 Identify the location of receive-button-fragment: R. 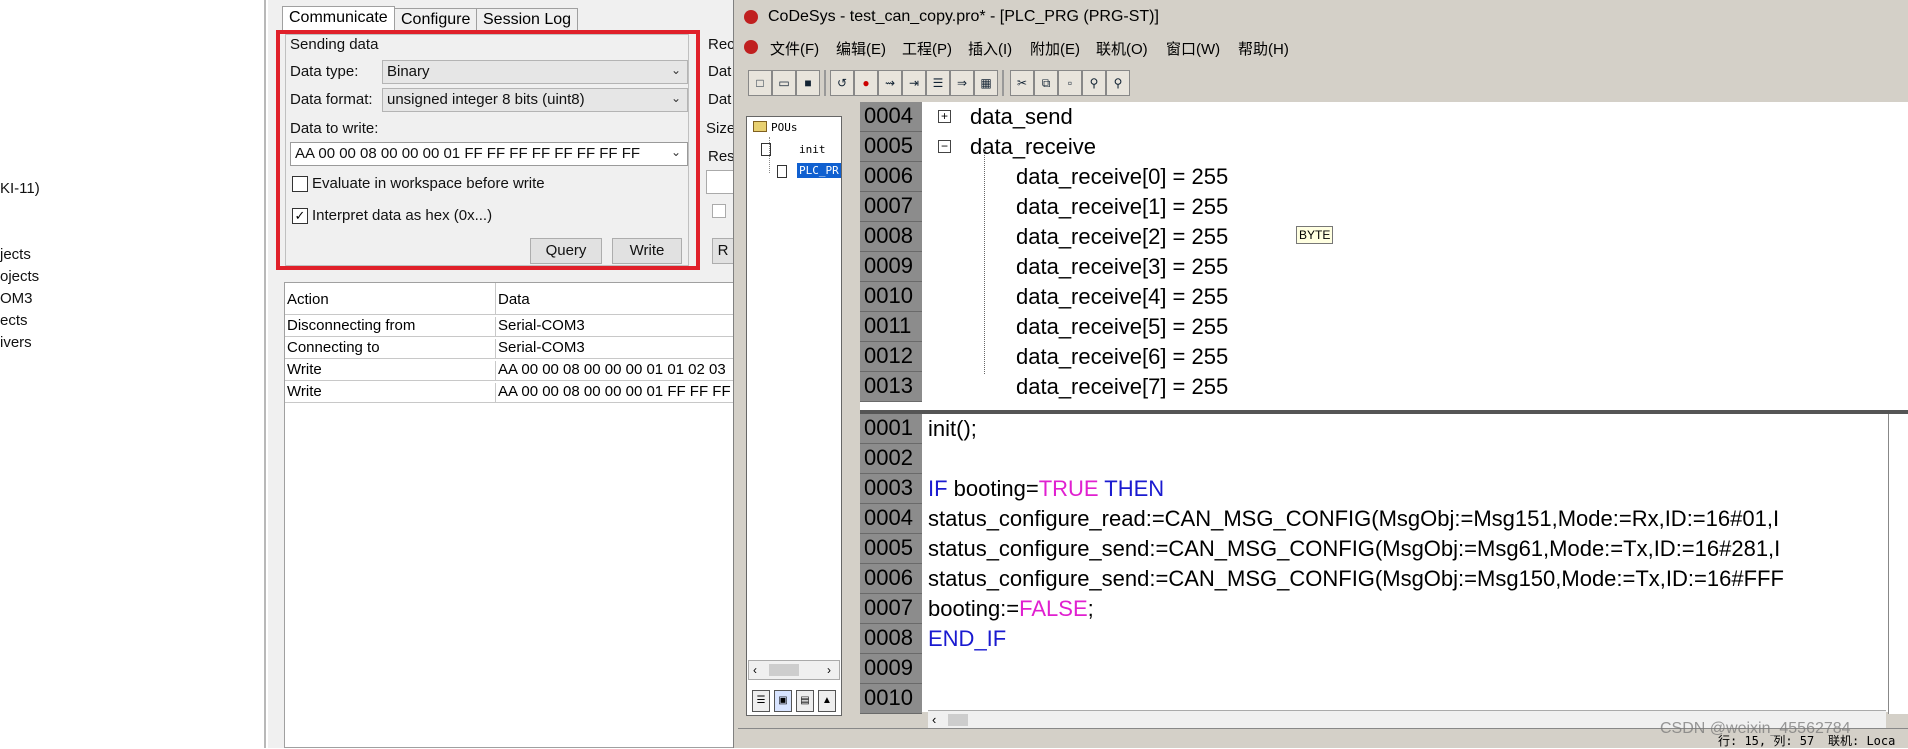
(723, 251).